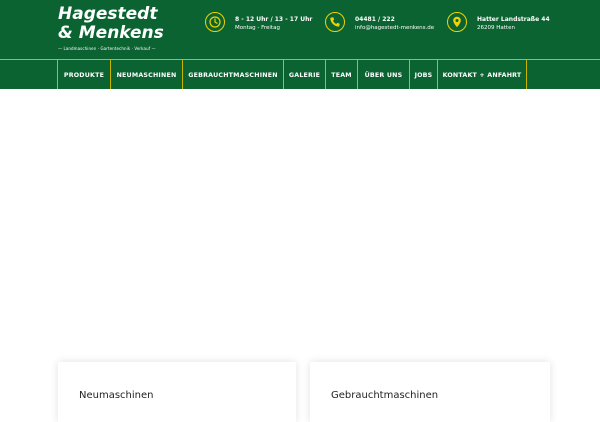  Describe the element at coordinates (274, 19) in the screenshot. I see `hours-times: 8 - 12 Uhr / 13 - 17 Uhr` at that location.